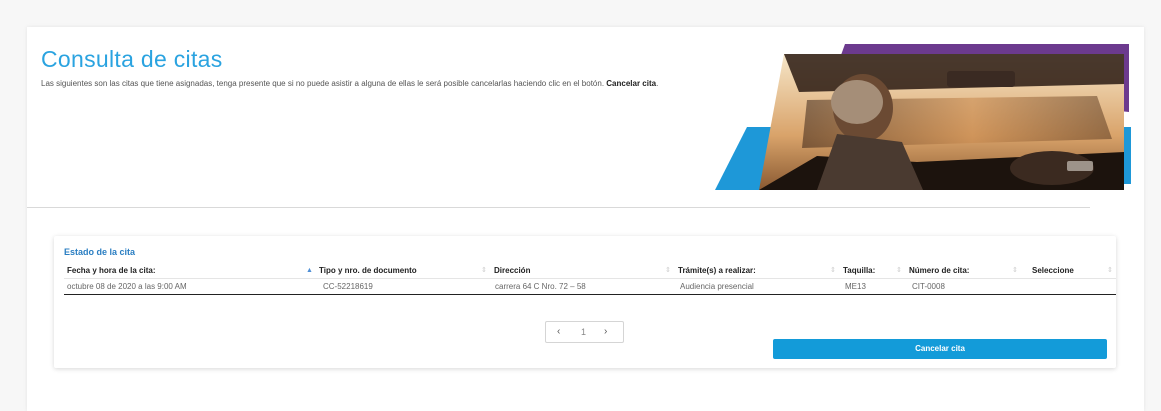 This screenshot has width=1161, height=411. Describe the element at coordinates (923, 117) in the screenshot. I see `hero-image` at that location.